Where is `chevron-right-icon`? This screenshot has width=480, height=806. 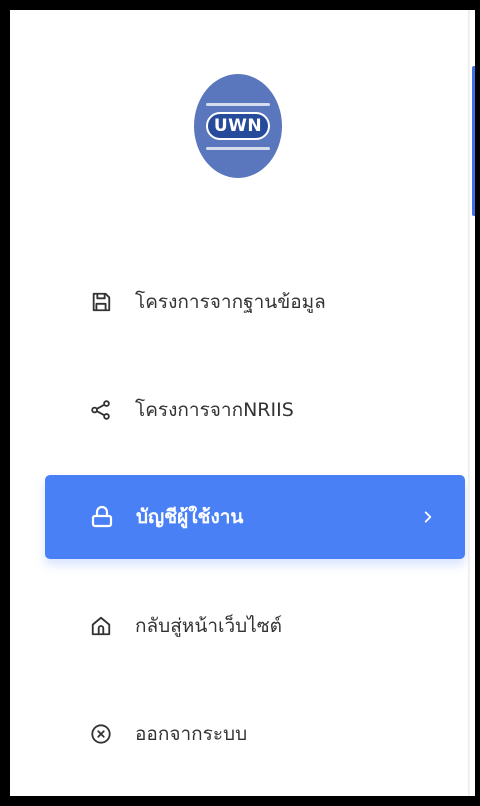
chevron-right-icon is located at coordinates (428, 517).